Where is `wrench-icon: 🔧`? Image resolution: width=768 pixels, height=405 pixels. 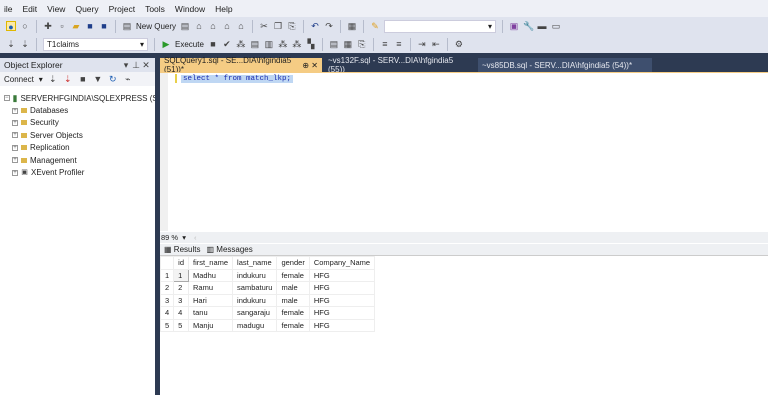 wrench-icon: 🔧 is located at coordinates (528, 26).